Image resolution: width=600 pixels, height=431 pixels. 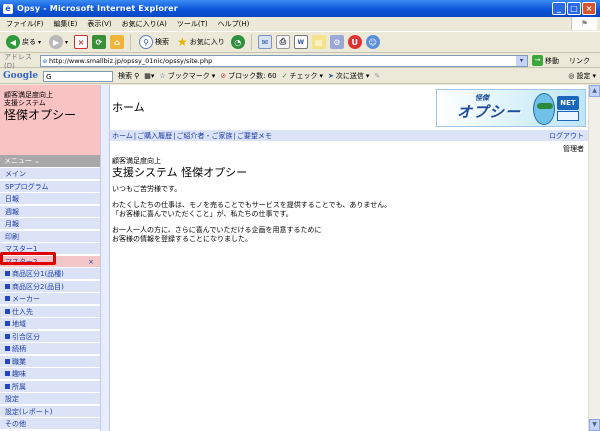 What do you see at coordinates (205, 136) in the screenshot?
I see `nav-referrer-family-link: ご紹介者・ご家族` at bounding box center [205, 136].